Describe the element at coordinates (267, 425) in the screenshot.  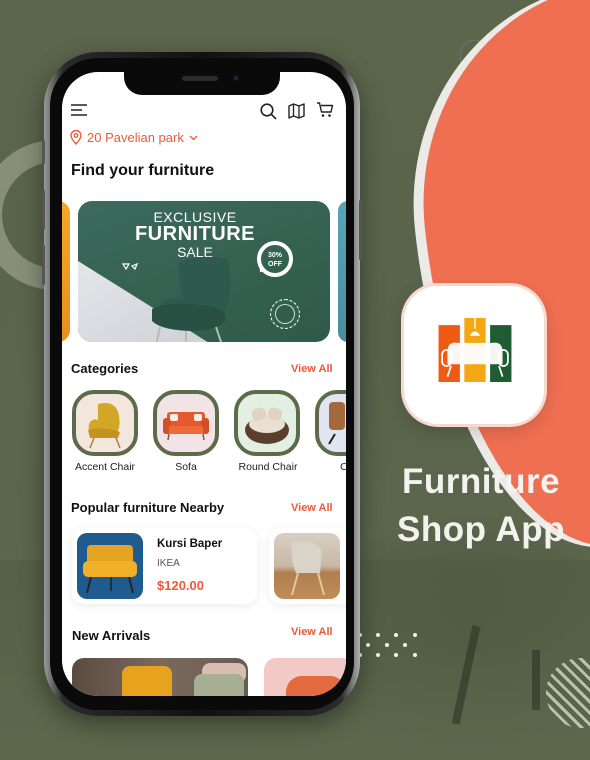
I see `round-chair-image` at that location.